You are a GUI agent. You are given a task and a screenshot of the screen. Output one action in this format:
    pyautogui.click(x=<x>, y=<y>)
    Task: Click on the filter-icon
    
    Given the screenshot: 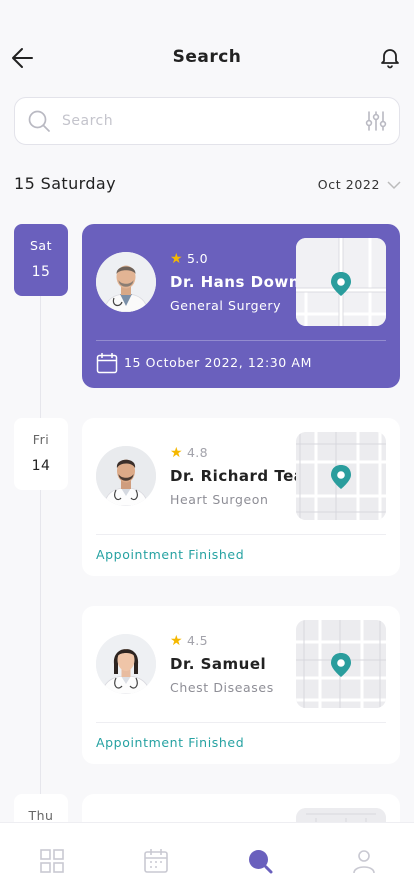 What is the action you would take?
    pyautogui.click(x=376, y=121)
    